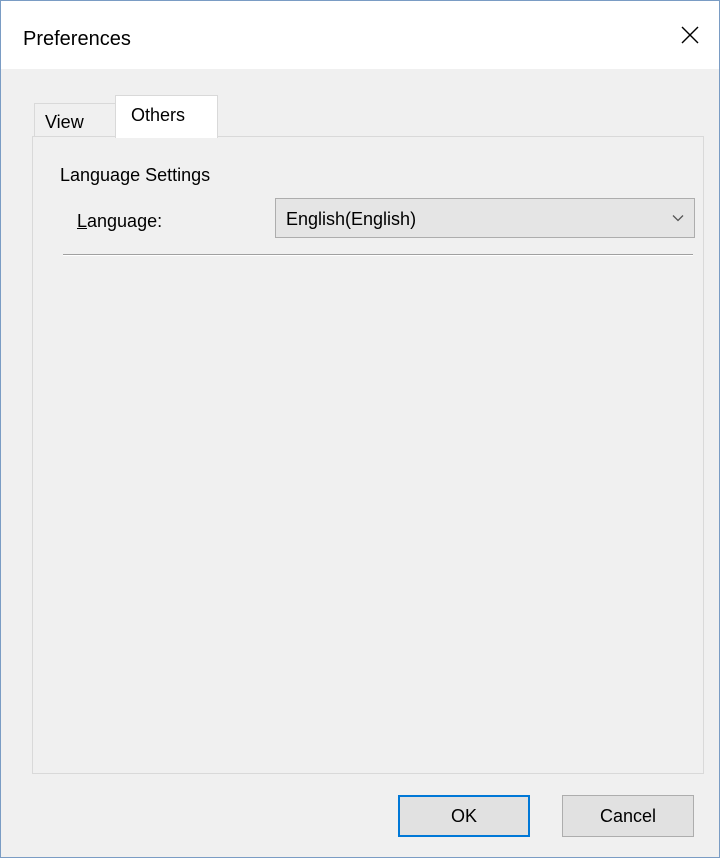 This screenshot has width=720, height=858. I want to click on ok-button-label: OK, so click(463, 815).